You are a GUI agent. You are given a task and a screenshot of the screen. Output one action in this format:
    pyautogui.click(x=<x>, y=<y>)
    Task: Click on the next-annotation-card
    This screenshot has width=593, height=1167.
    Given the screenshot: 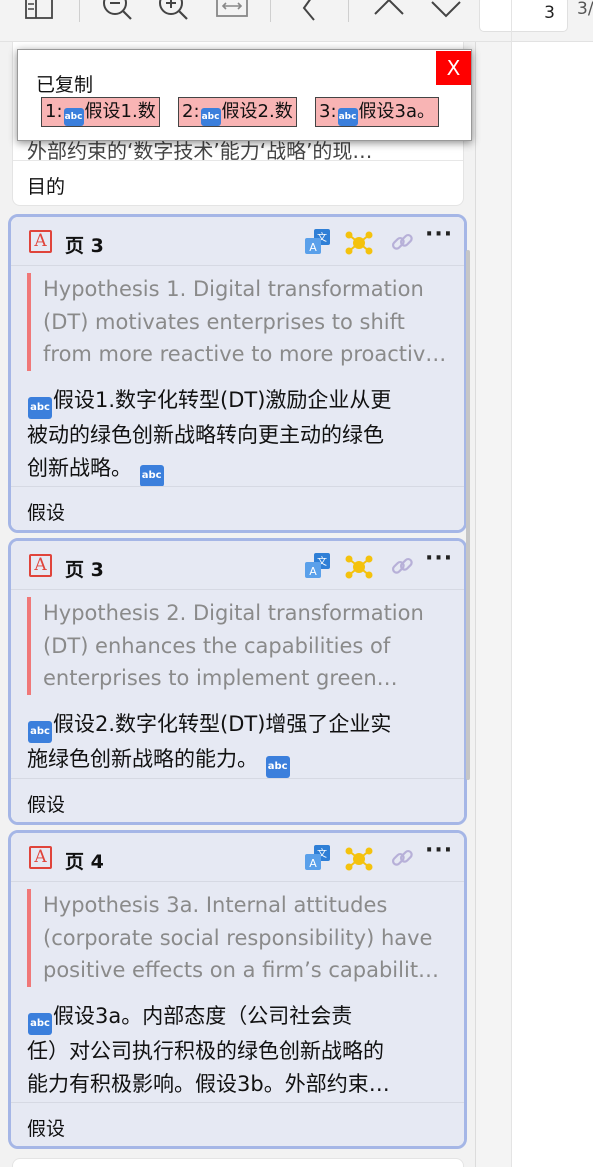 What is the action you would take?
    pyautogui.click(x=238, y=1162)
    